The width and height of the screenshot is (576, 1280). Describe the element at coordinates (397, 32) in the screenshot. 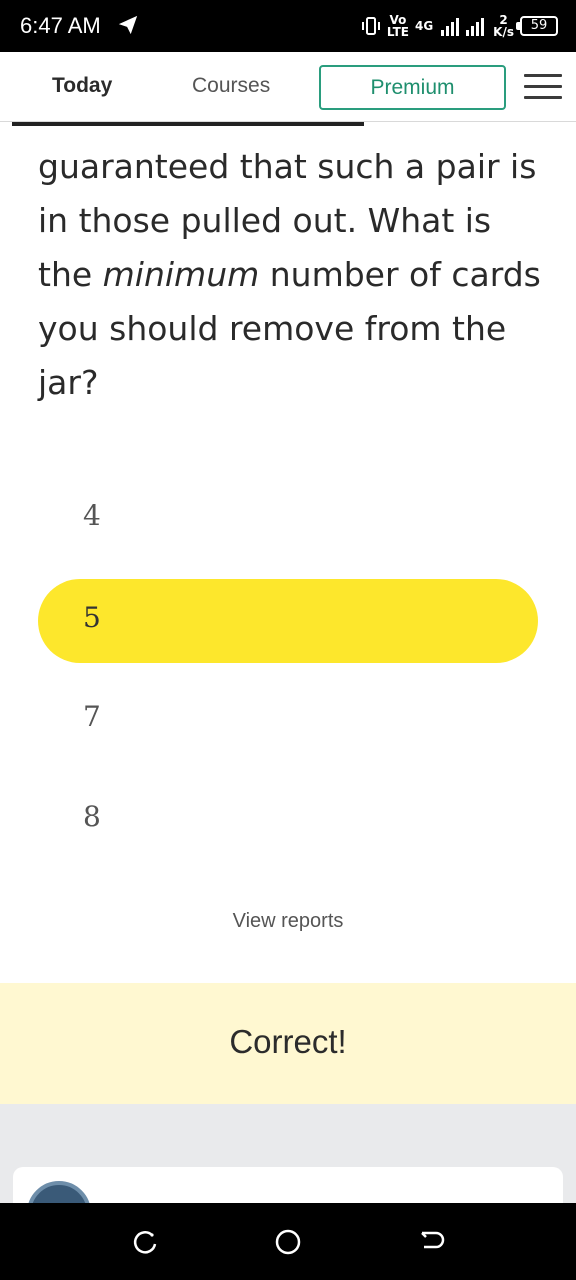

I see `volte-bottom: LTE` at that location.